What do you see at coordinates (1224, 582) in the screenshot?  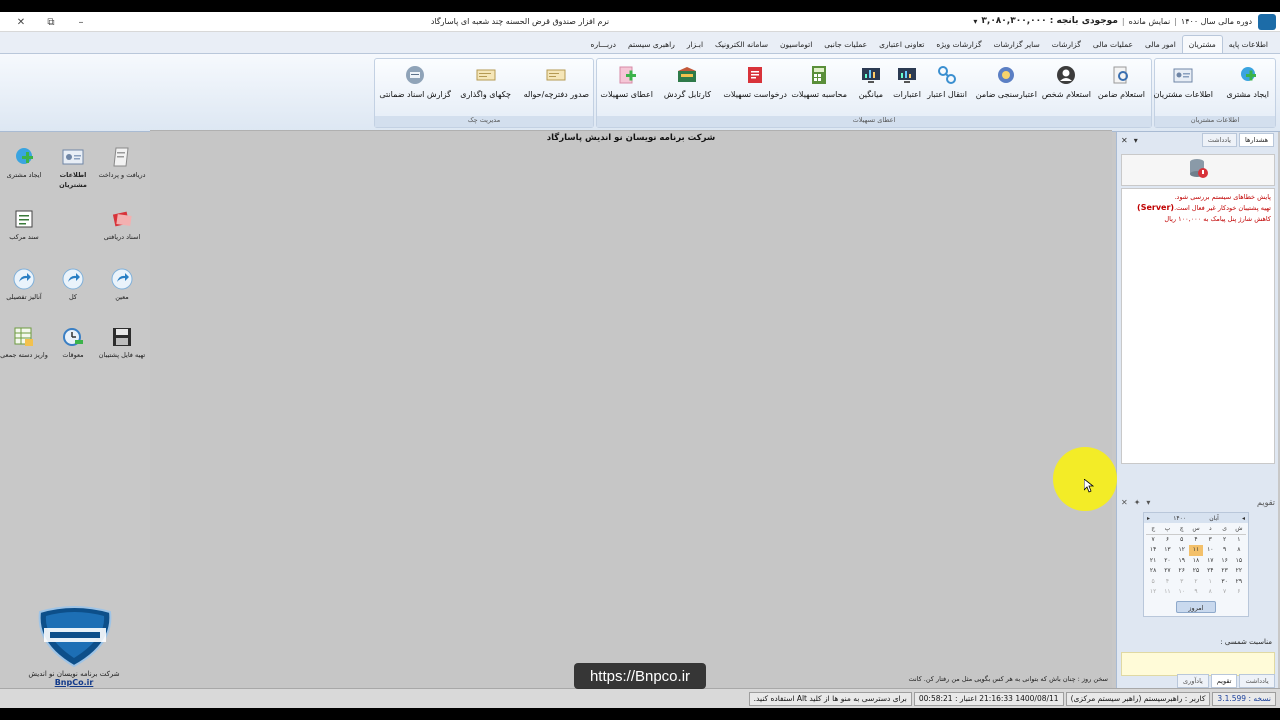 I see `calendar-day: ۳۰` at bounding box center [1224, 582].